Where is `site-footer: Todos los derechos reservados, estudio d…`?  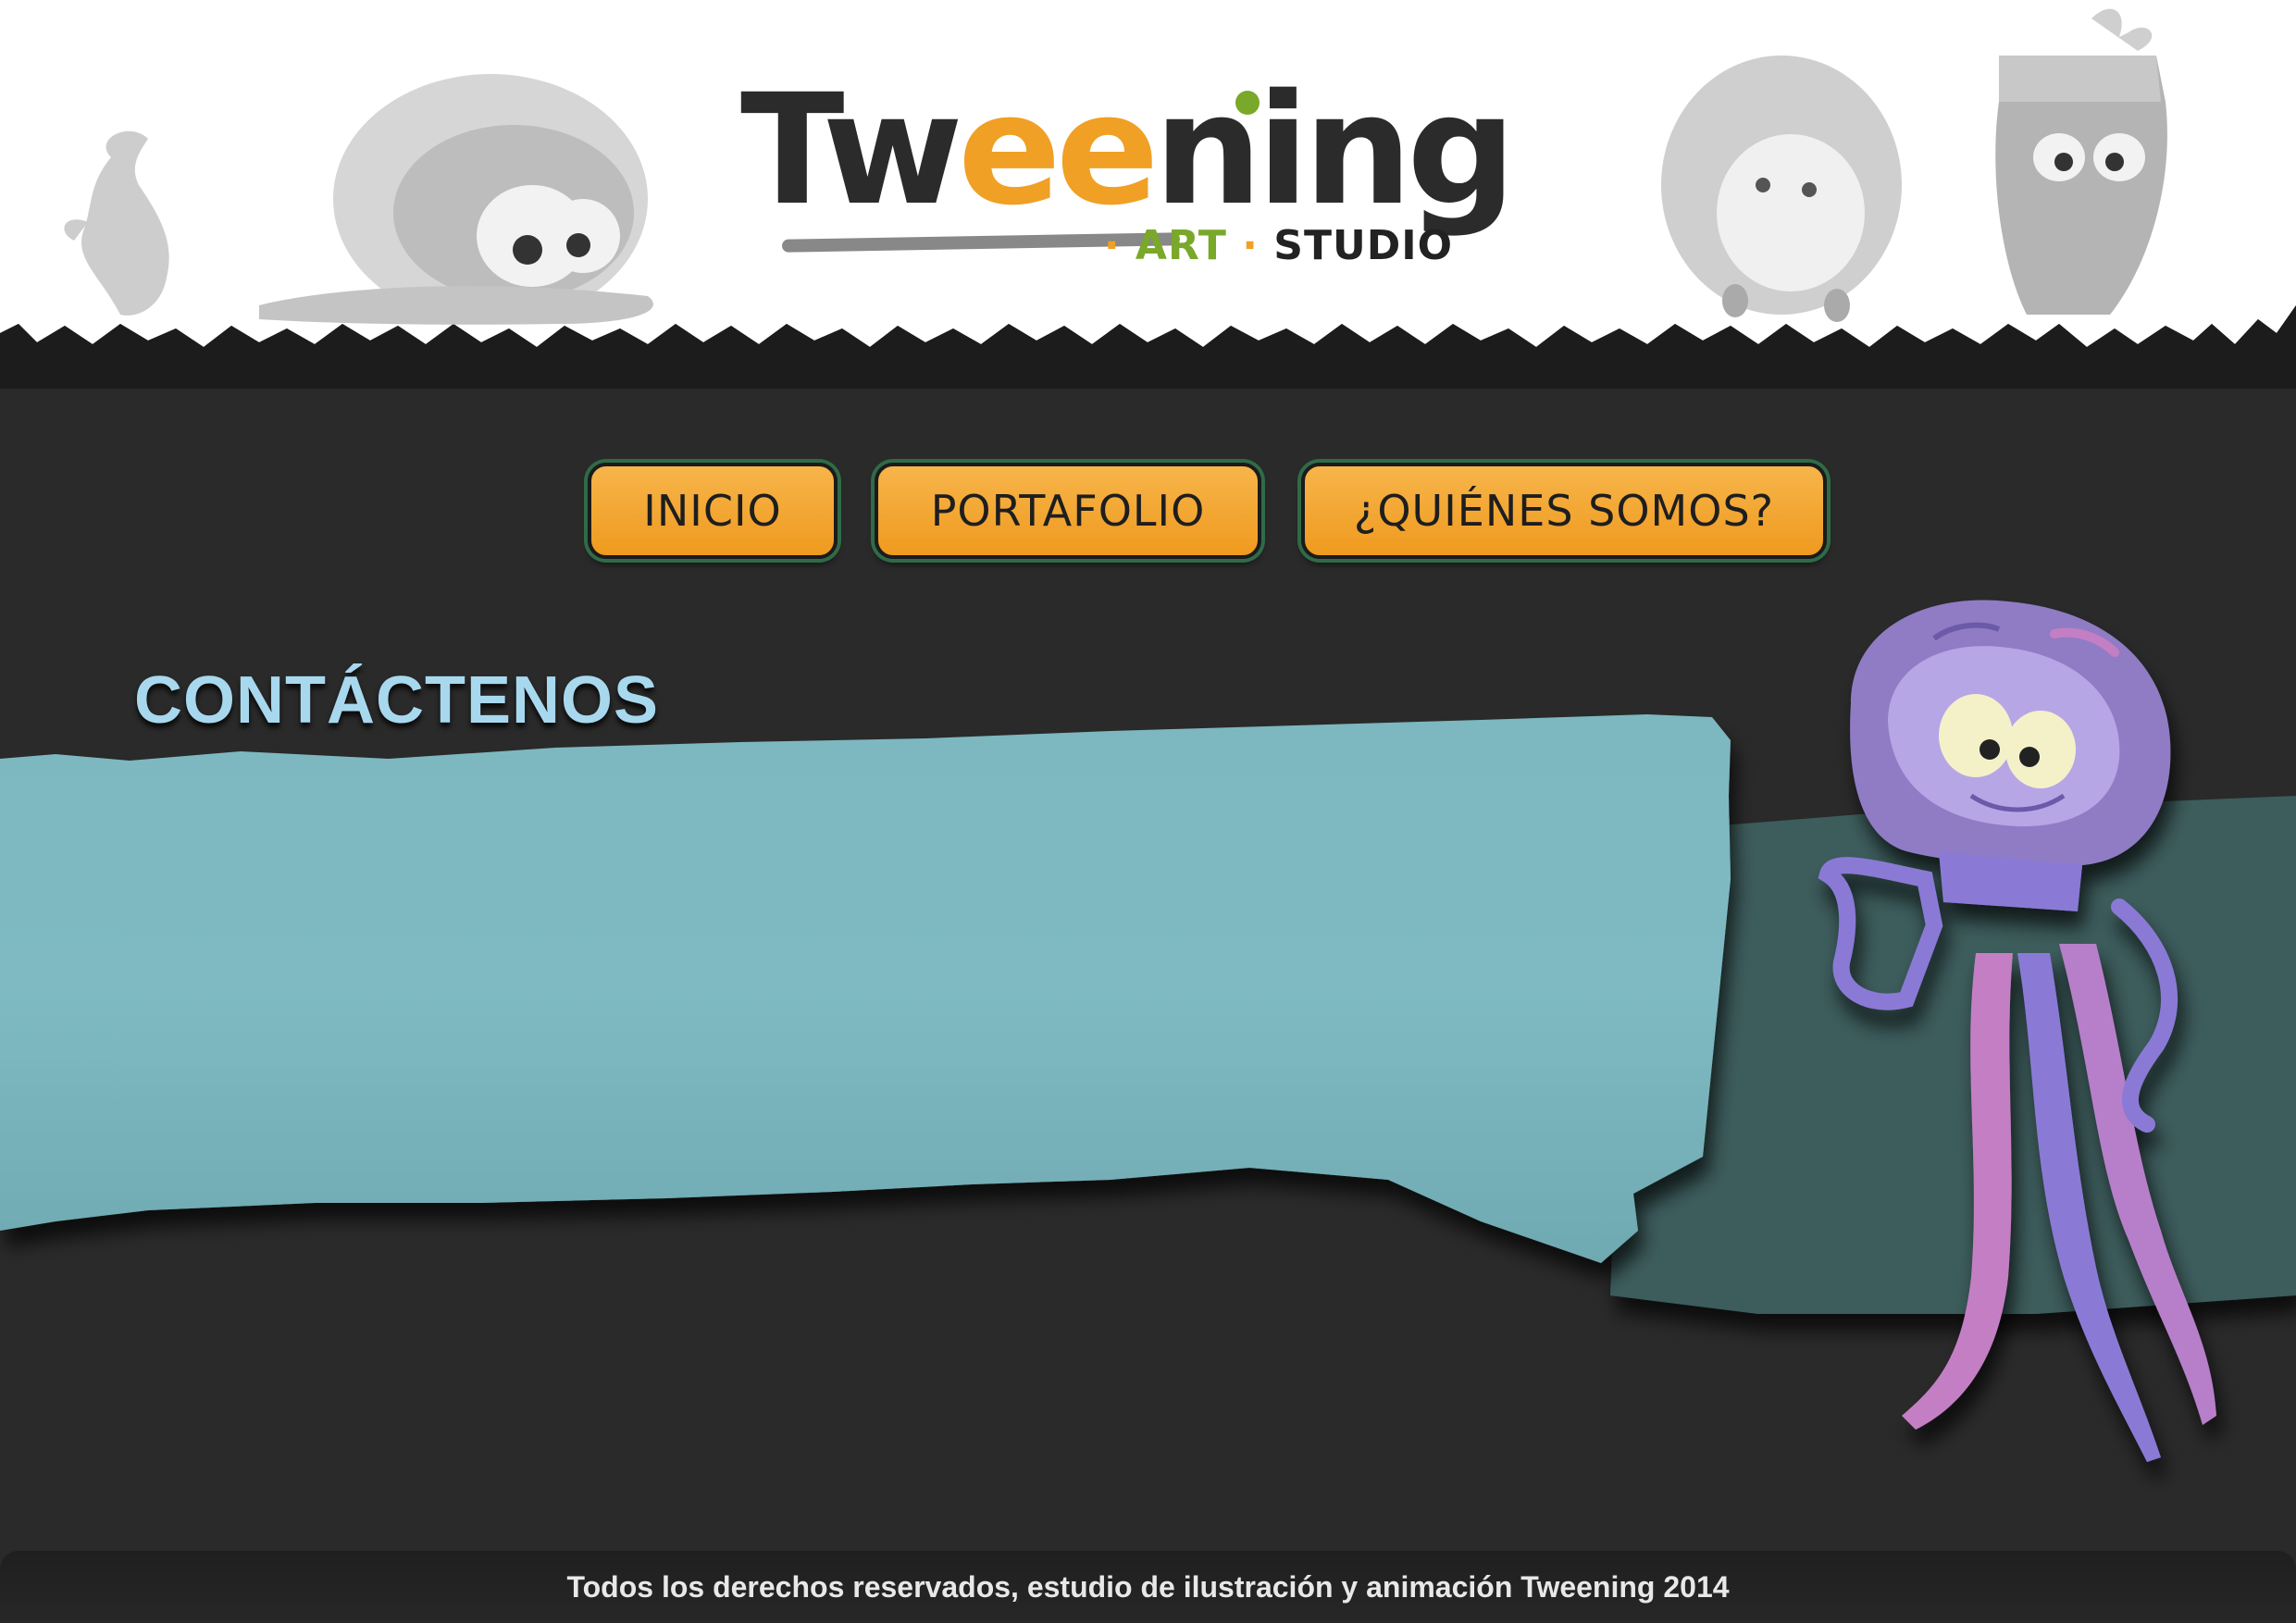
site-footer: Todos los derechos reservados, estudio d… is located at coordinates (1148, 1587).